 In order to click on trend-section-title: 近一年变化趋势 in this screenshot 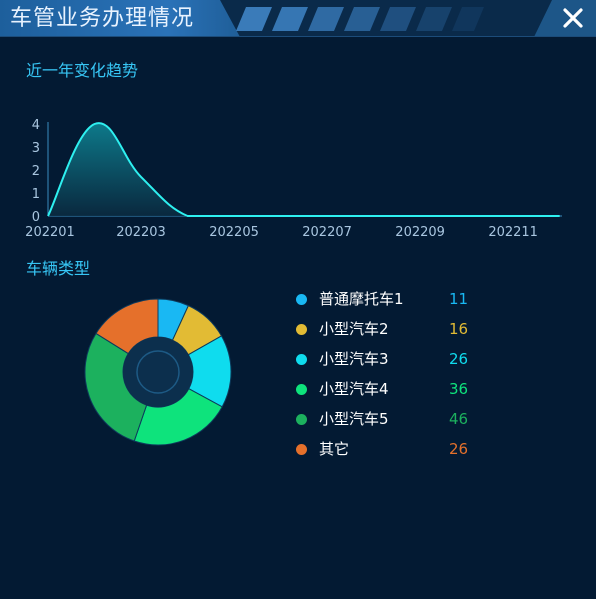, I will do `click(82, 70)`.